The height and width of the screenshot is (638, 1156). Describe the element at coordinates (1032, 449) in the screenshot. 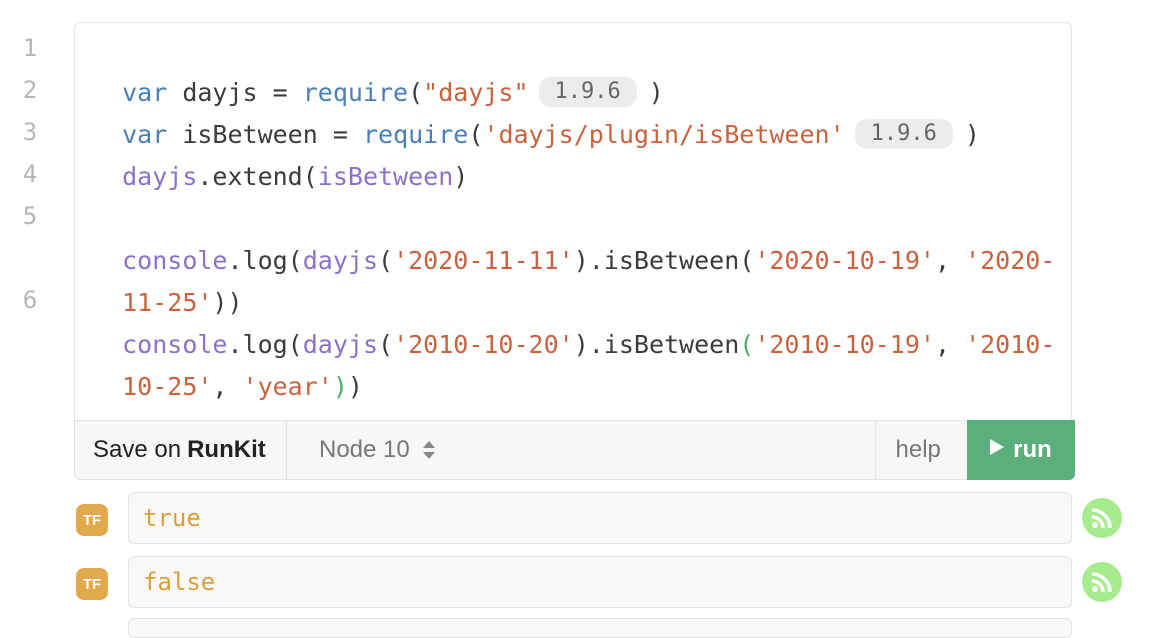

I see `run-label: run` at that location.